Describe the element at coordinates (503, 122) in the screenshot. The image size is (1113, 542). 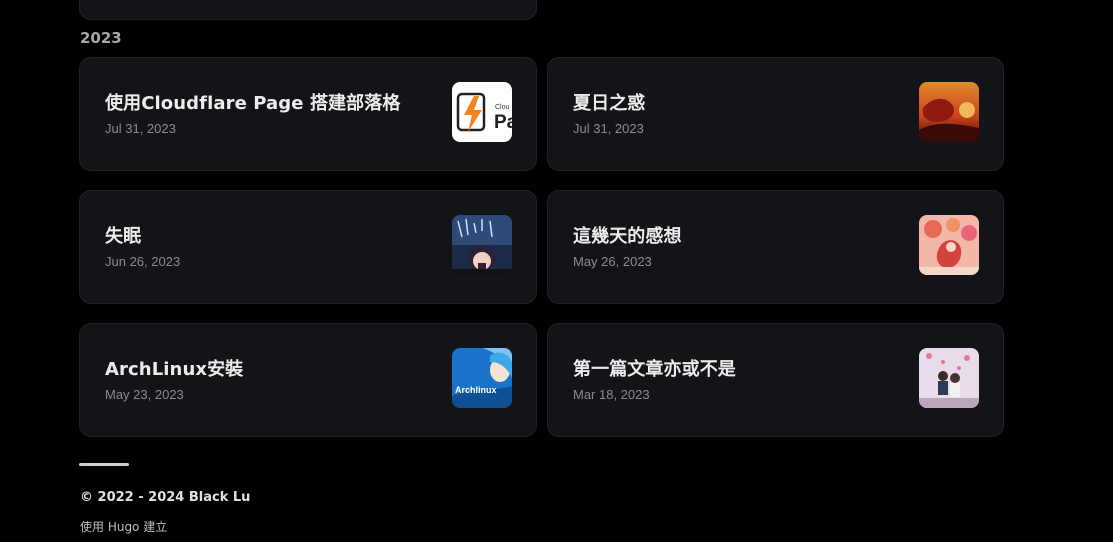
I see `svg-text: Pa` at that location.